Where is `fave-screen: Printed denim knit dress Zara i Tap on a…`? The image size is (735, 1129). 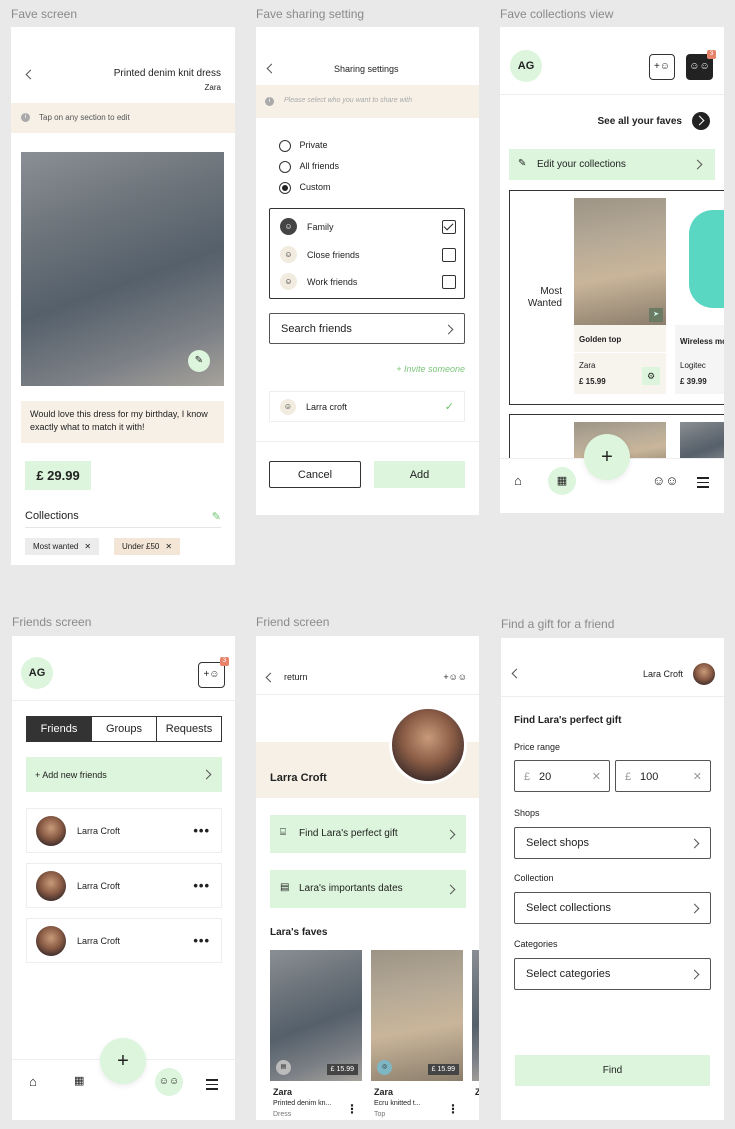 fave-screen: Printed denim knit dress Zara i Tap on a… is located at coordinates (123, 296).